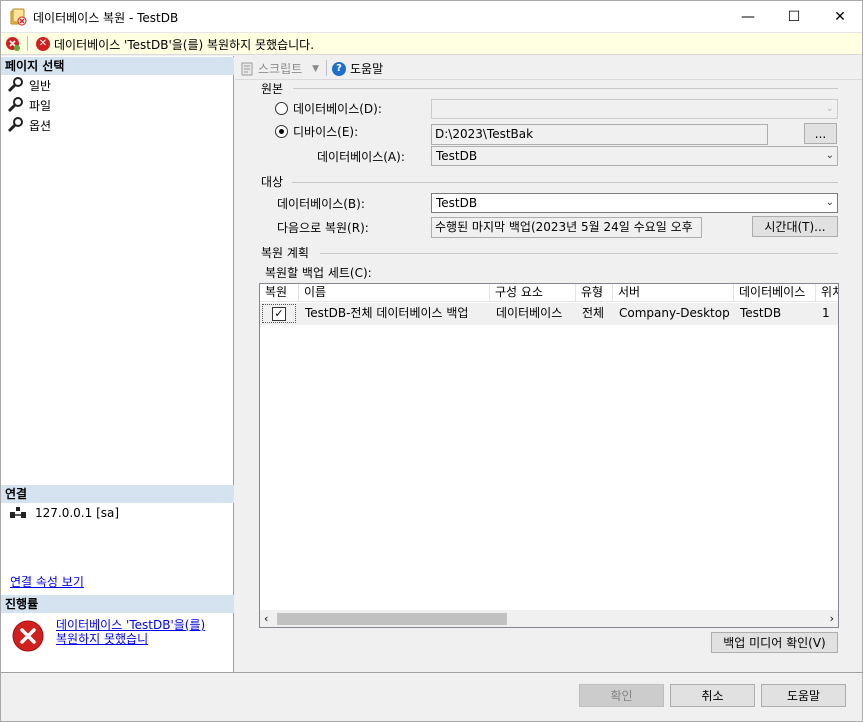 The width and height of the screenshot is (863, 722). I want to click on cell-name: TestDB-전체 데이터베이스 백업, so click(394, 314).